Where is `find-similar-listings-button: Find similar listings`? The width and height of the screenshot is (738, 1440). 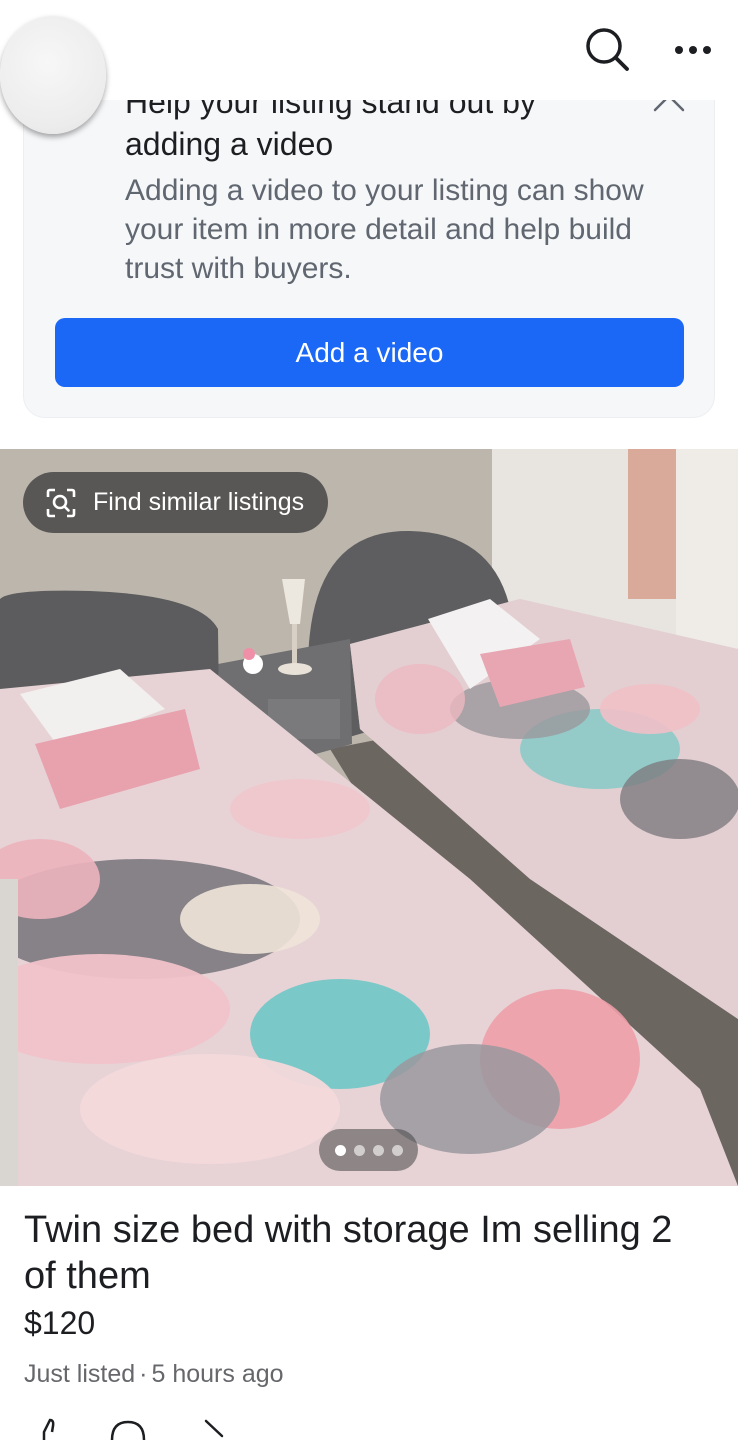 find-similar-listings-button: Find similar listings is located at coordinates (176, 502).